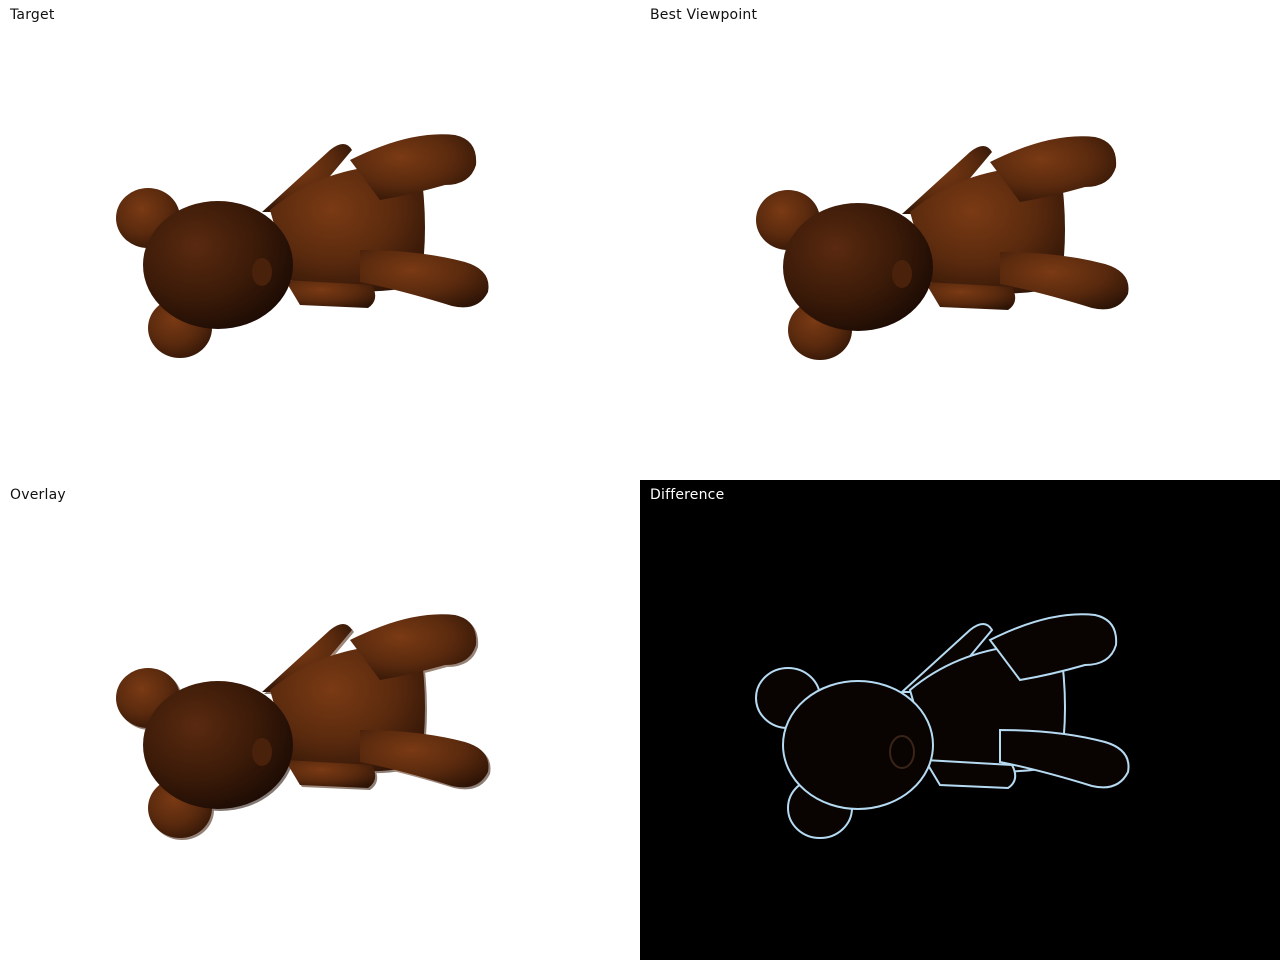 Image resolution: width=1280 pixels, height=960 pixels. What do you see at coordinates (303, 727) in the screenshot?
I see `overlay-bear-image` at bounding box center [303, 727].